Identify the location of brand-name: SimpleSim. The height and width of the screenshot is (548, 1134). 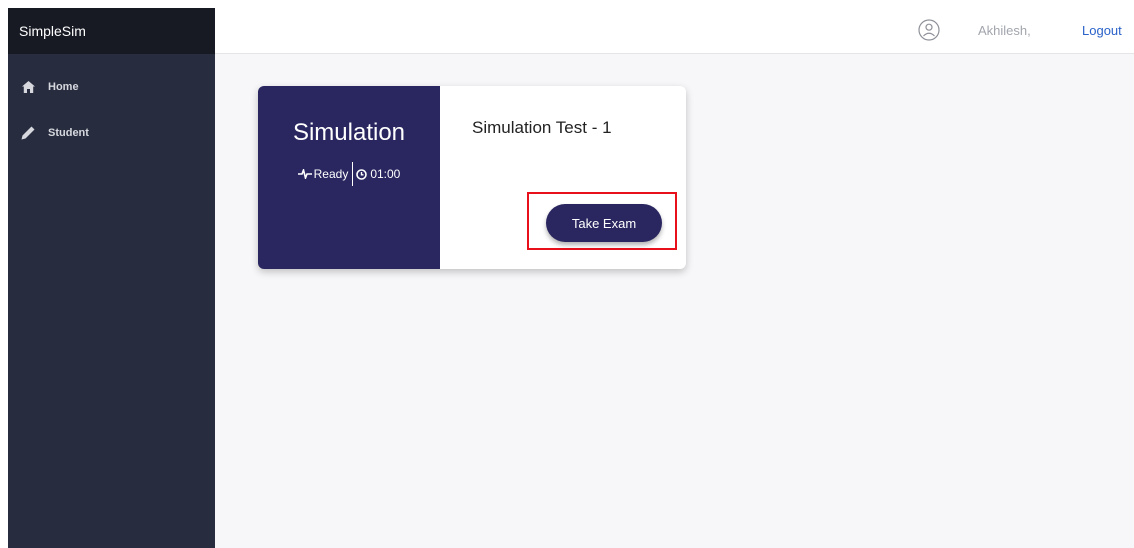
(52, 31).